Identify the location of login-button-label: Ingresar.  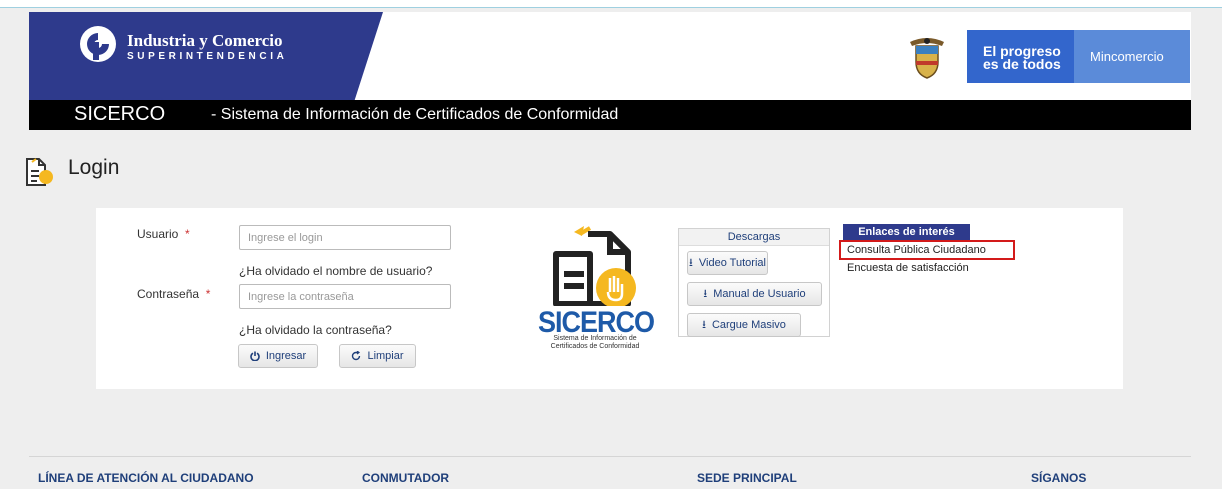
(286, 356).